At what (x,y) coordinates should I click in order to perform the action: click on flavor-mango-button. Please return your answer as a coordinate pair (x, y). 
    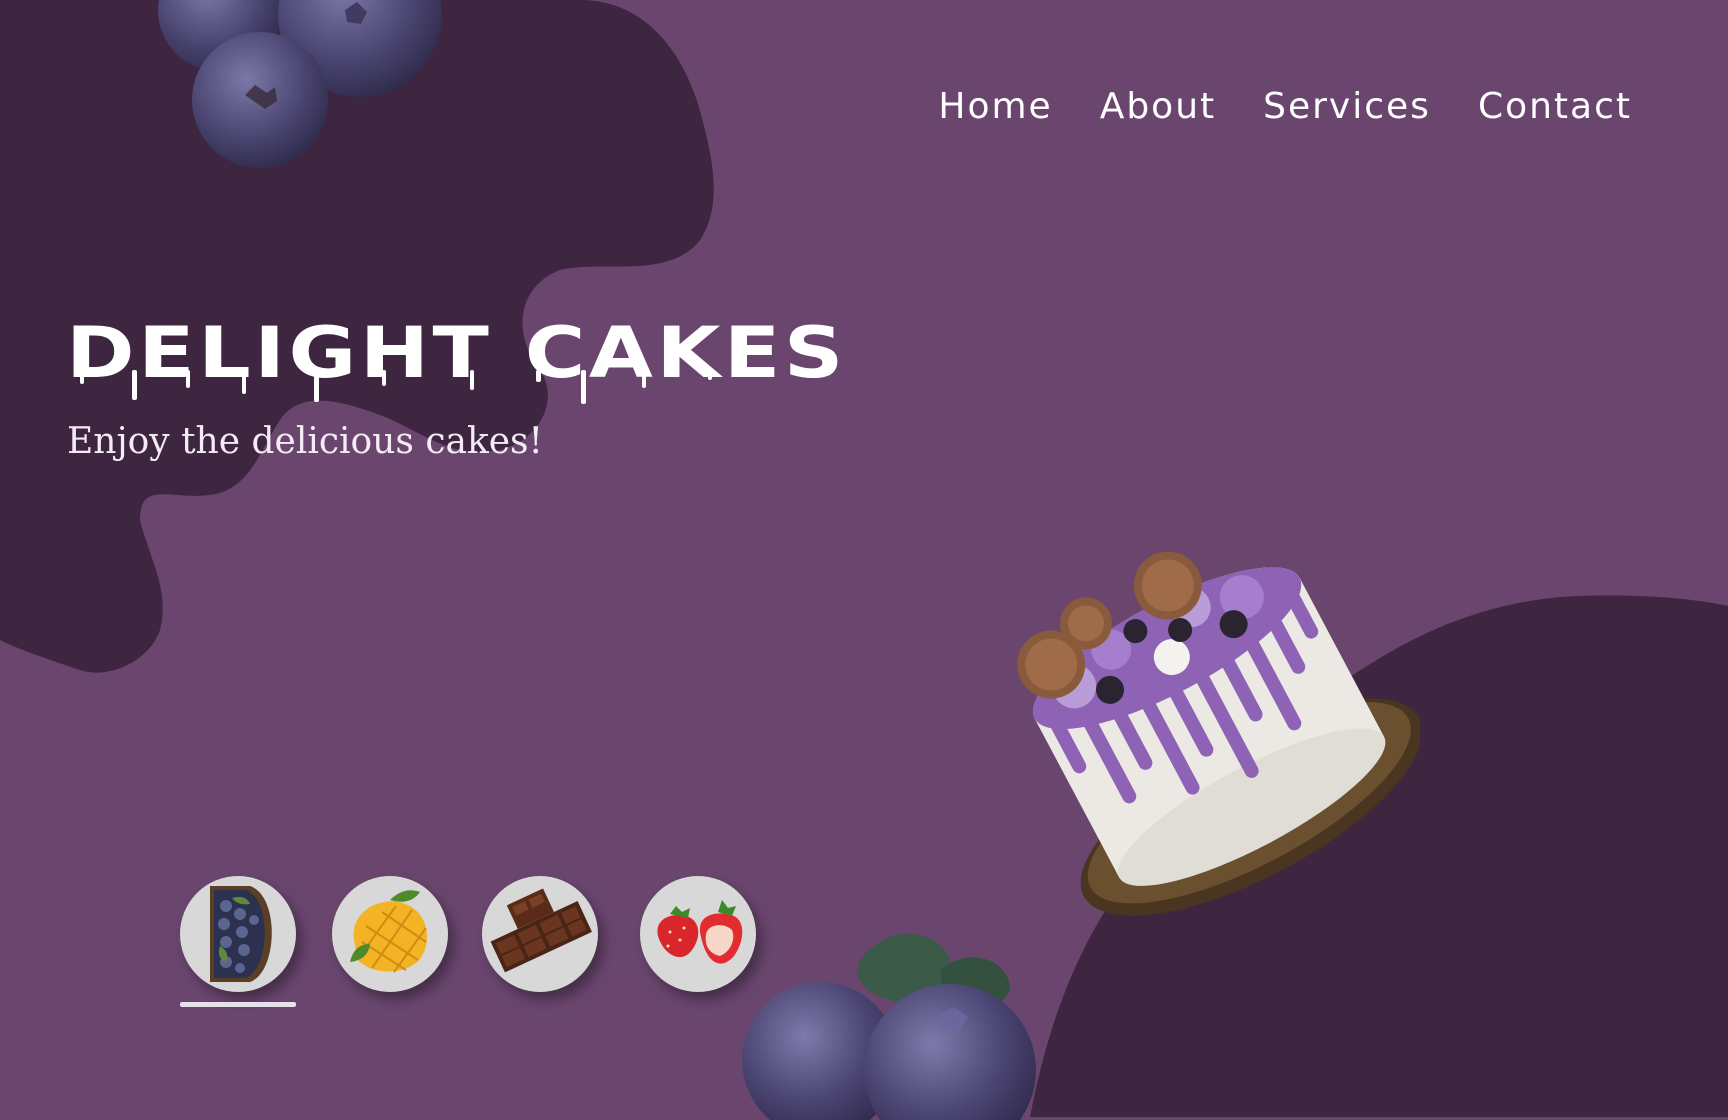
    Looking at the image, I should click on (390, 934).